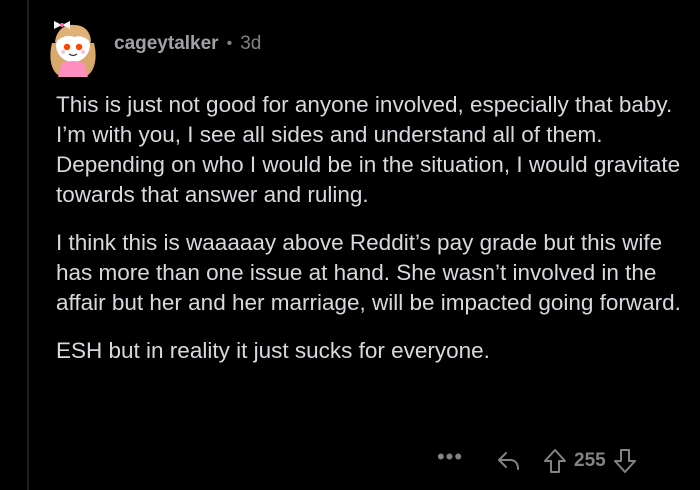 The height and width of the screenshot is (490, 700). Describe the element at coordinates (73, 46) in the screenshot. I see `avatar` at that location.